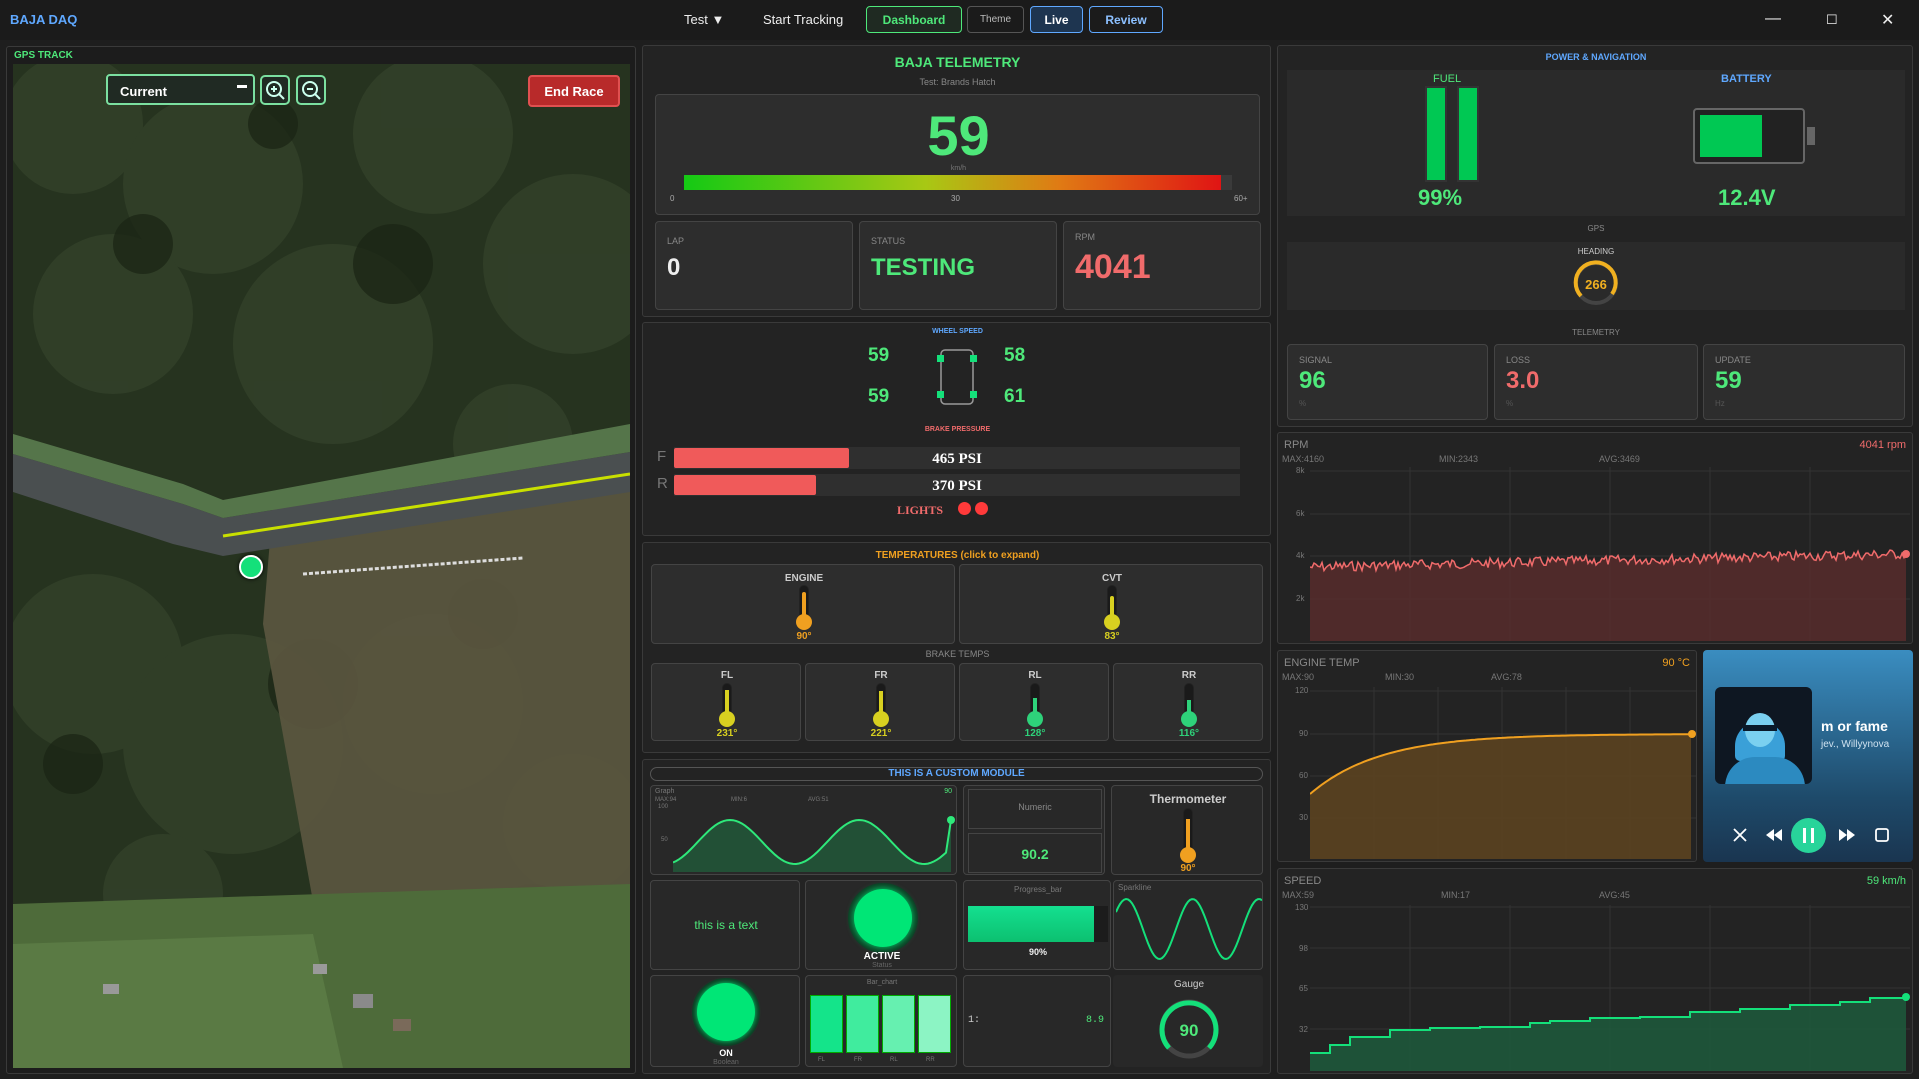 Image resolution: width=1919 pixels, height=1079 pixels. I want to click on text-widget: this is a text, so click(725, 925).